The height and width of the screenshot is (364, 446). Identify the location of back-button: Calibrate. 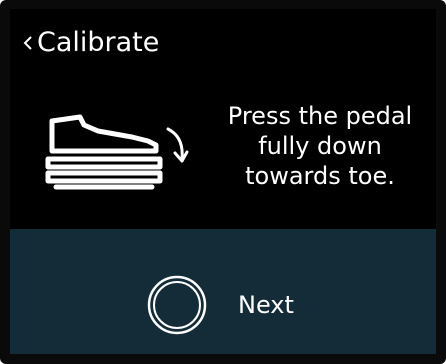
(90, 43).